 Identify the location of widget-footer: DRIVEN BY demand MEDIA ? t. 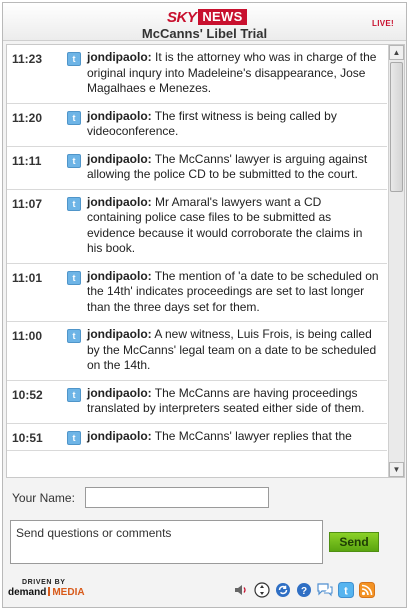
(204, 590).